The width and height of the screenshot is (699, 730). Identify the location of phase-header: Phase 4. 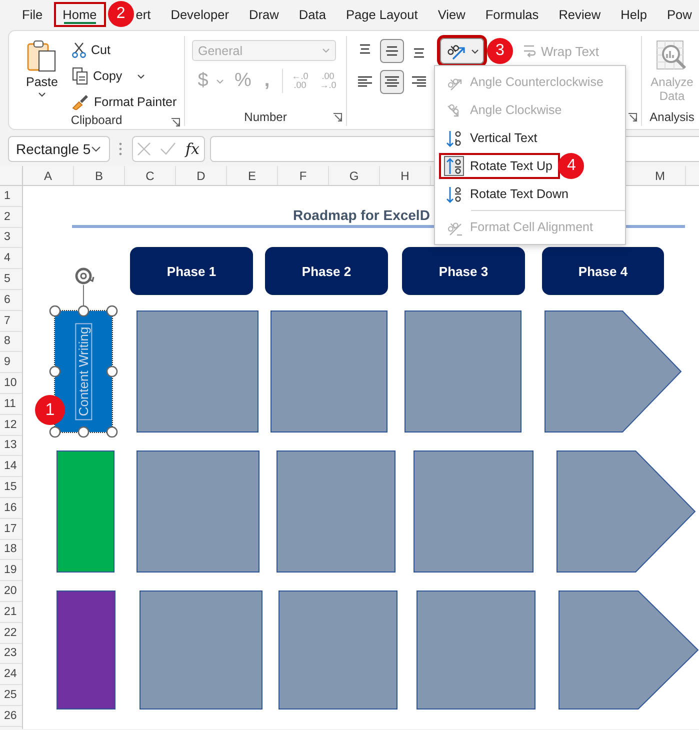
(603, 271).